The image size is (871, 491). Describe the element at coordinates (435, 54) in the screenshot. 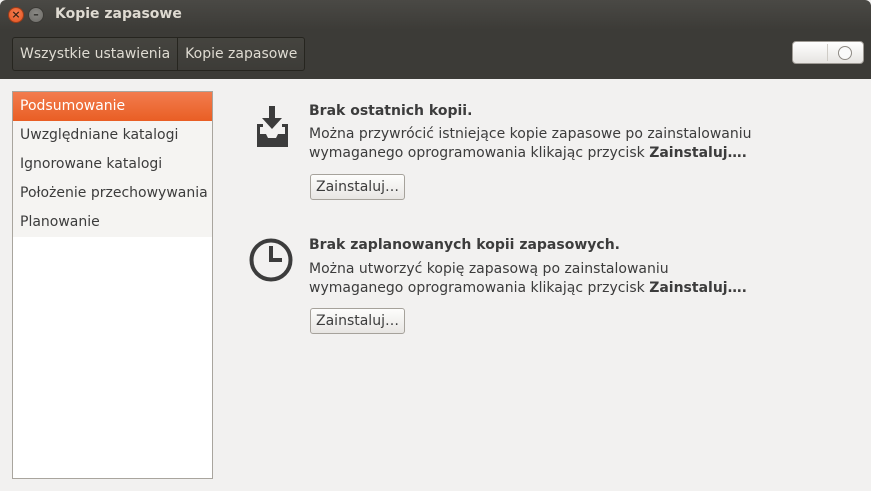

I see `toolbar: Wszystkie ustawienia Kopie zapasowe` at that location.